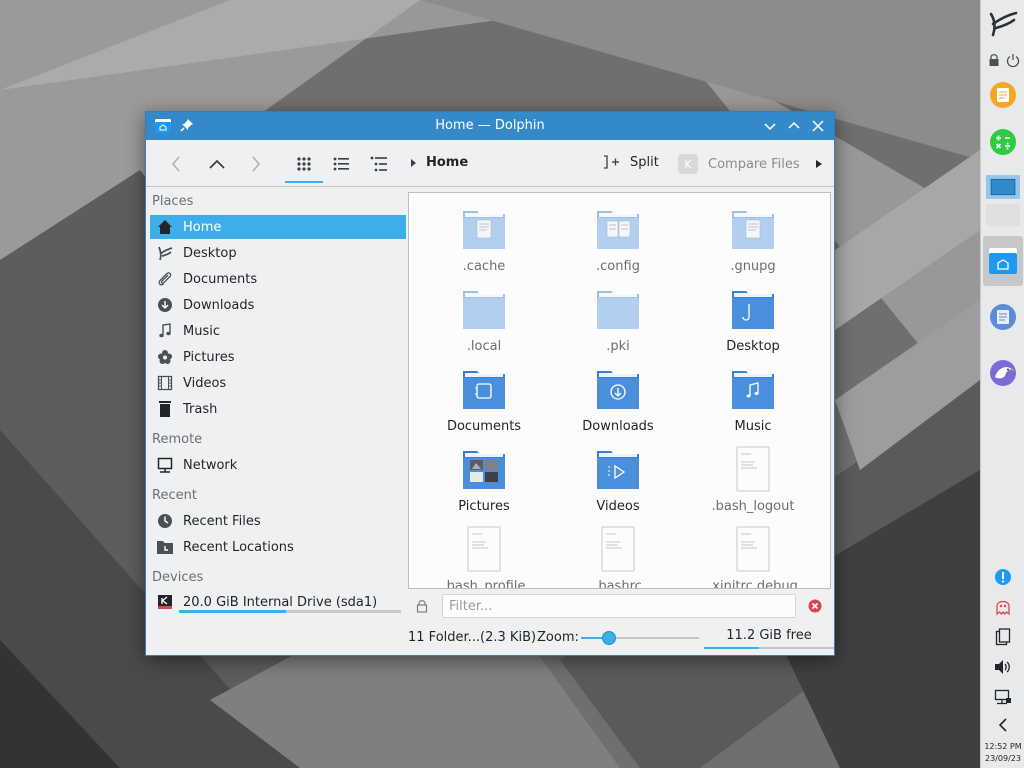 This screenshot has height=768, width=1024. Describe the element at coordinates (1003, 261) in the screenshot. I see `task-dolphin` at that location.